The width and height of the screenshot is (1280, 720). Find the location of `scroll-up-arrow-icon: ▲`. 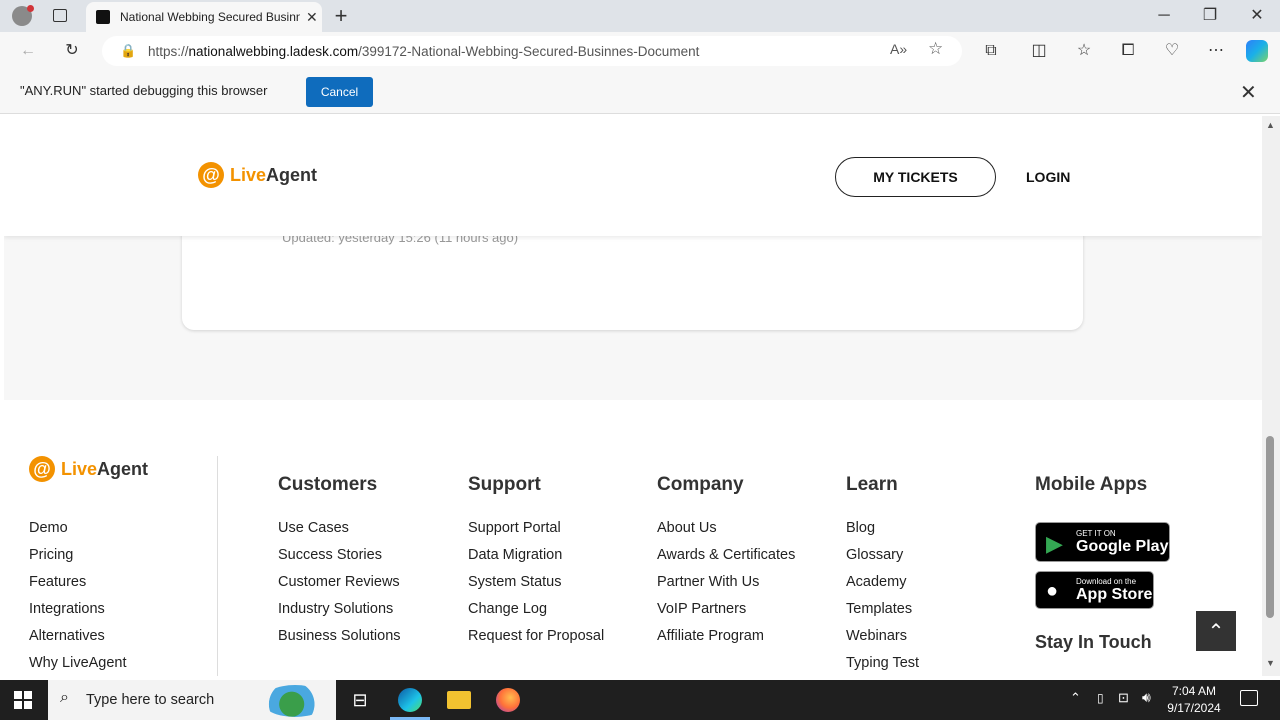

scroll-up-arrow-icon: ▲ is located at coordinates (1270, 125).